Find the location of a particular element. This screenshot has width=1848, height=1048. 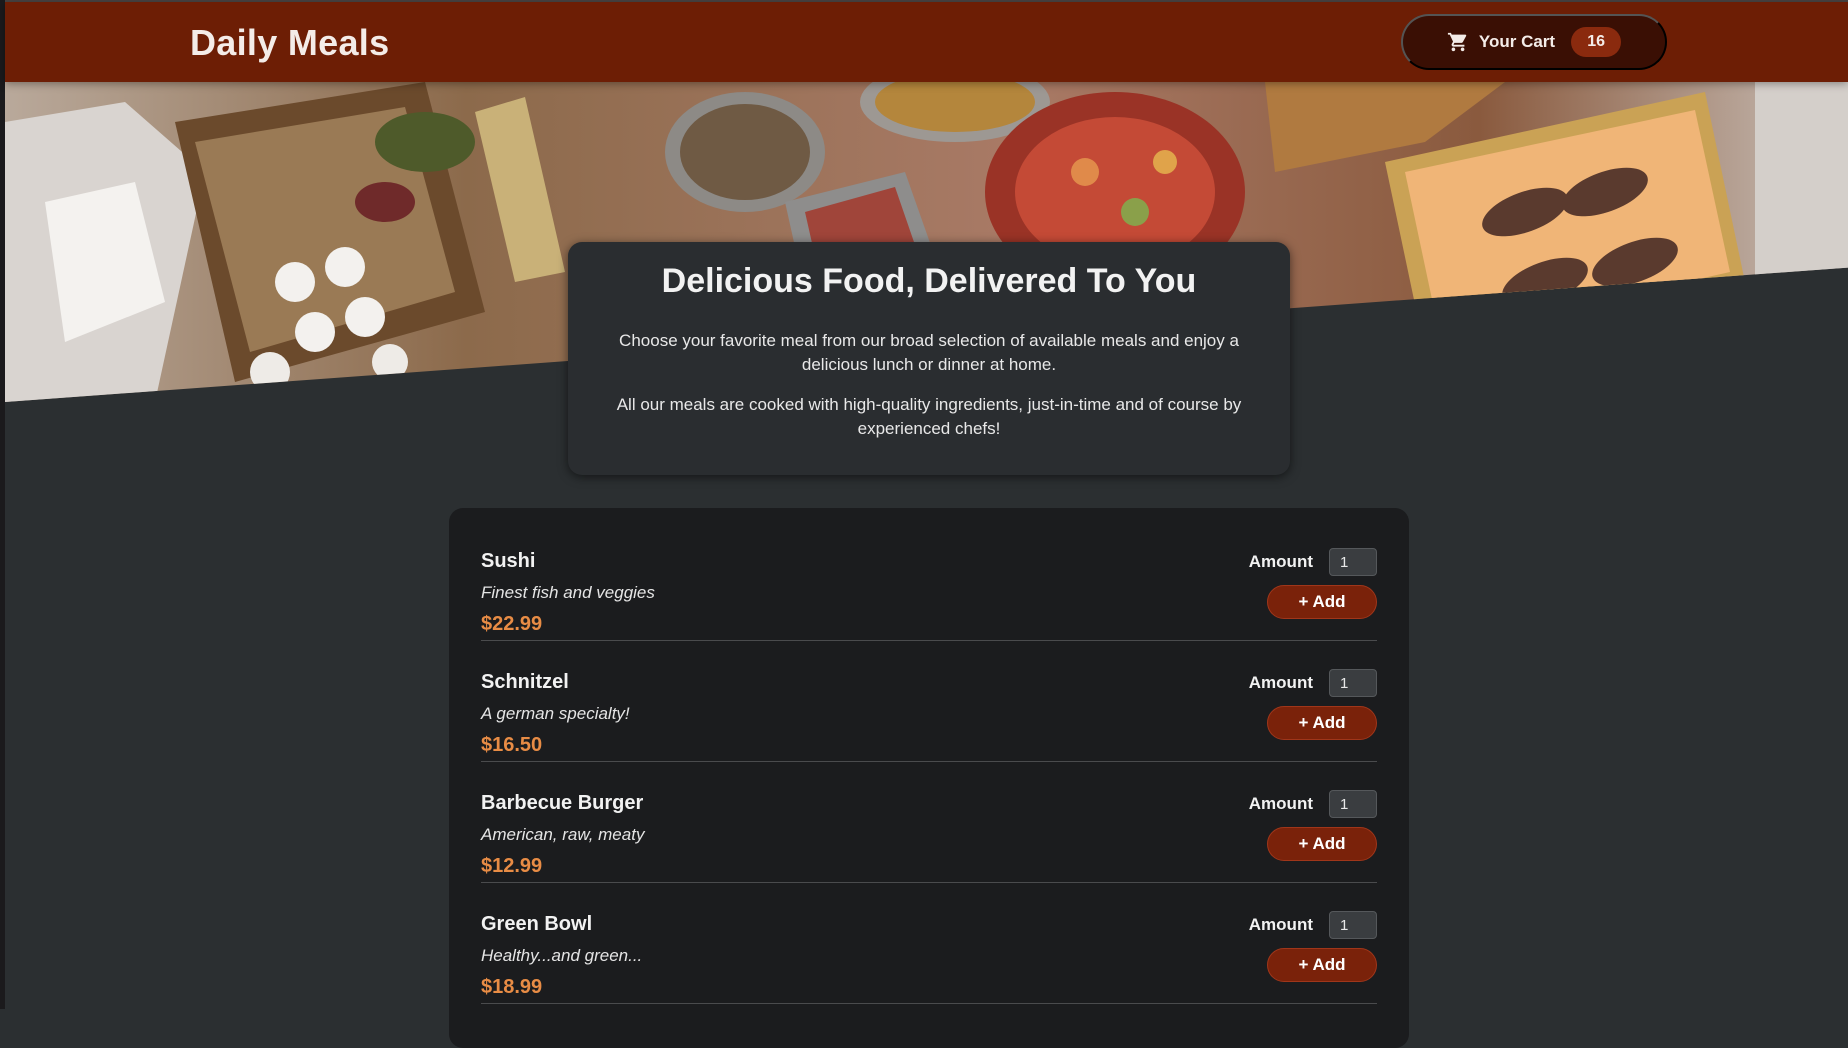

cart-count-badge: 16 is located at coordinates (1596, 42).